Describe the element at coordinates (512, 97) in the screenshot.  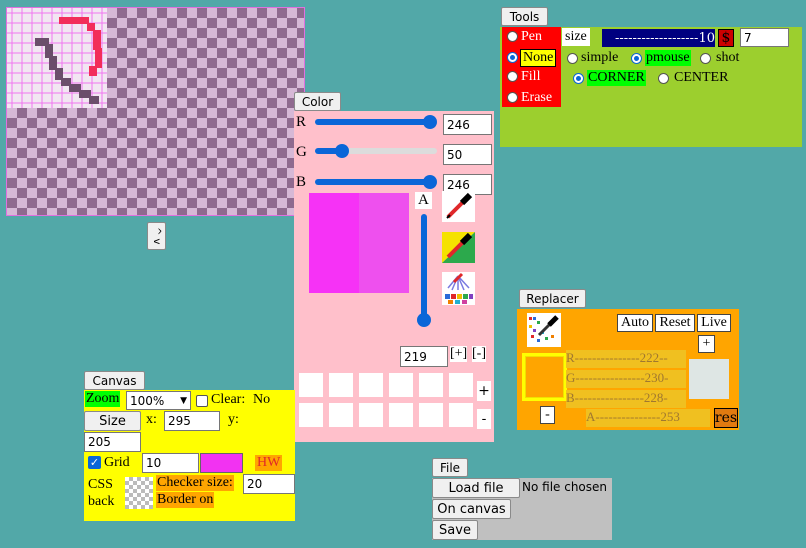
I see `erase-radio` at that location.